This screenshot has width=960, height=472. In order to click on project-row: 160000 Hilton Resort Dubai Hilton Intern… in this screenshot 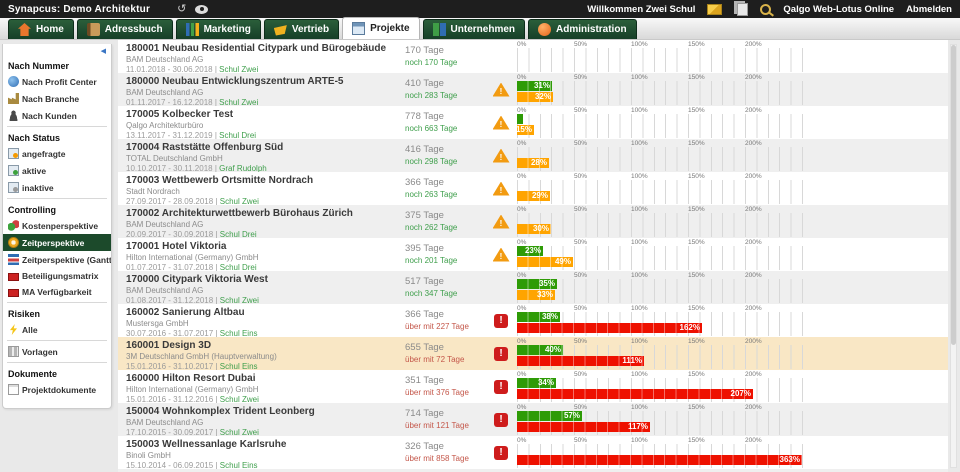, I will do `click(533, 386)`.